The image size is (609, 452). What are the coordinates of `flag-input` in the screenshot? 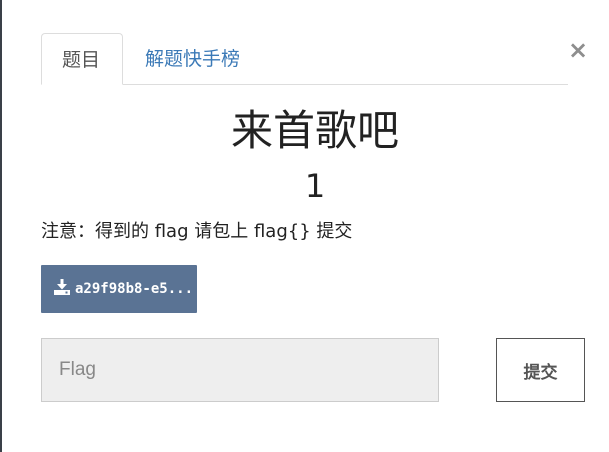 It's located at (240, 370).